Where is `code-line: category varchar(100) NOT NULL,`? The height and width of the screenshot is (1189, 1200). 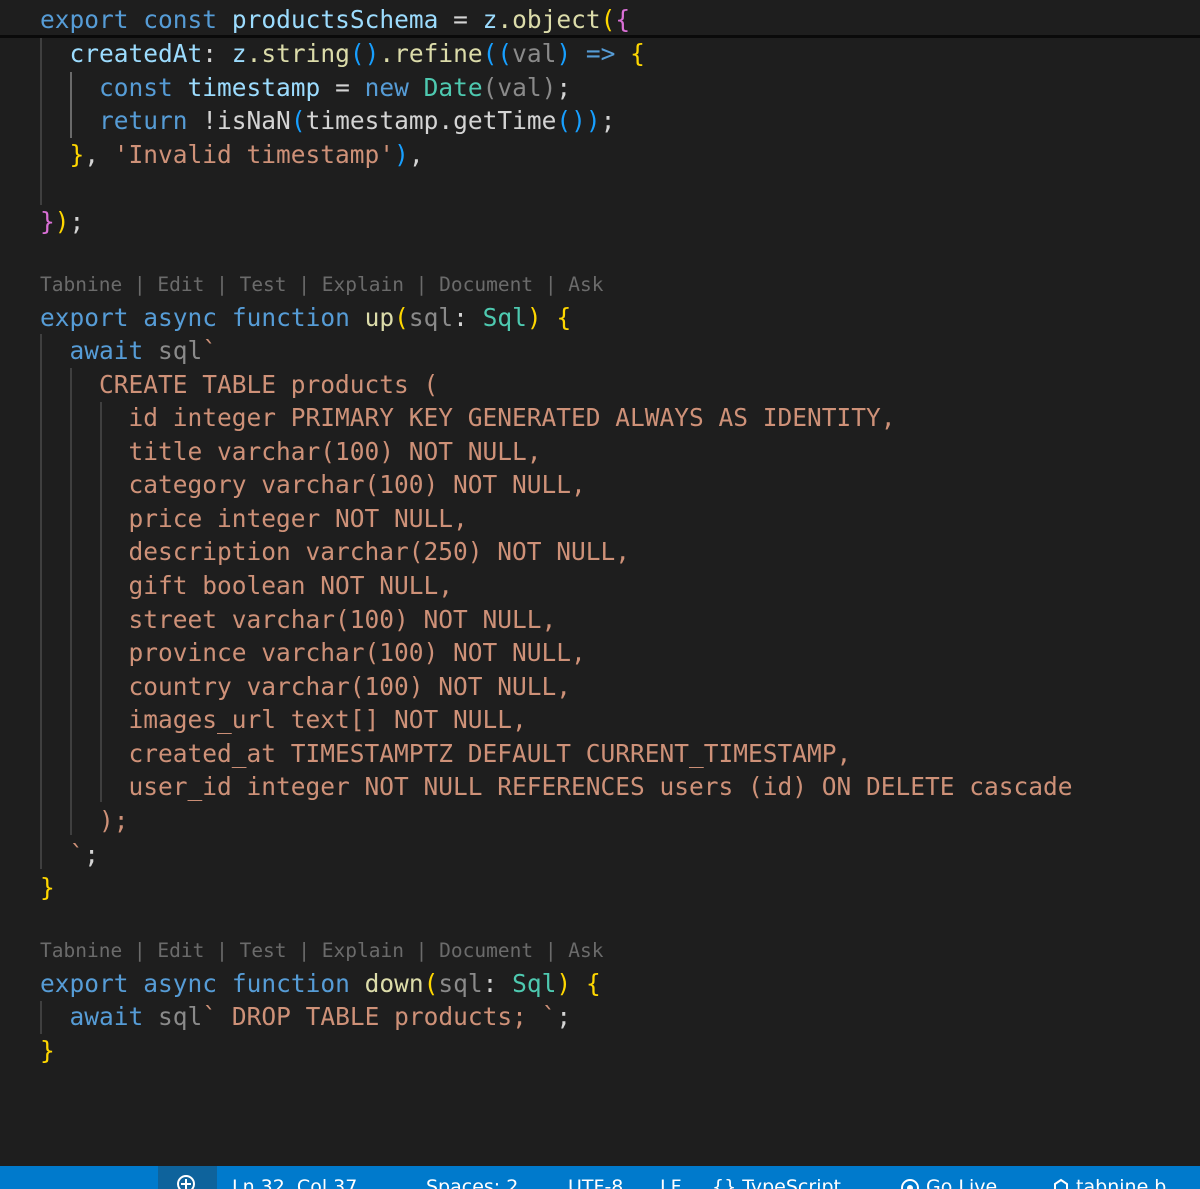 code-line: category varchar(100) NOT NULL, is located at coordinates (313, 484).